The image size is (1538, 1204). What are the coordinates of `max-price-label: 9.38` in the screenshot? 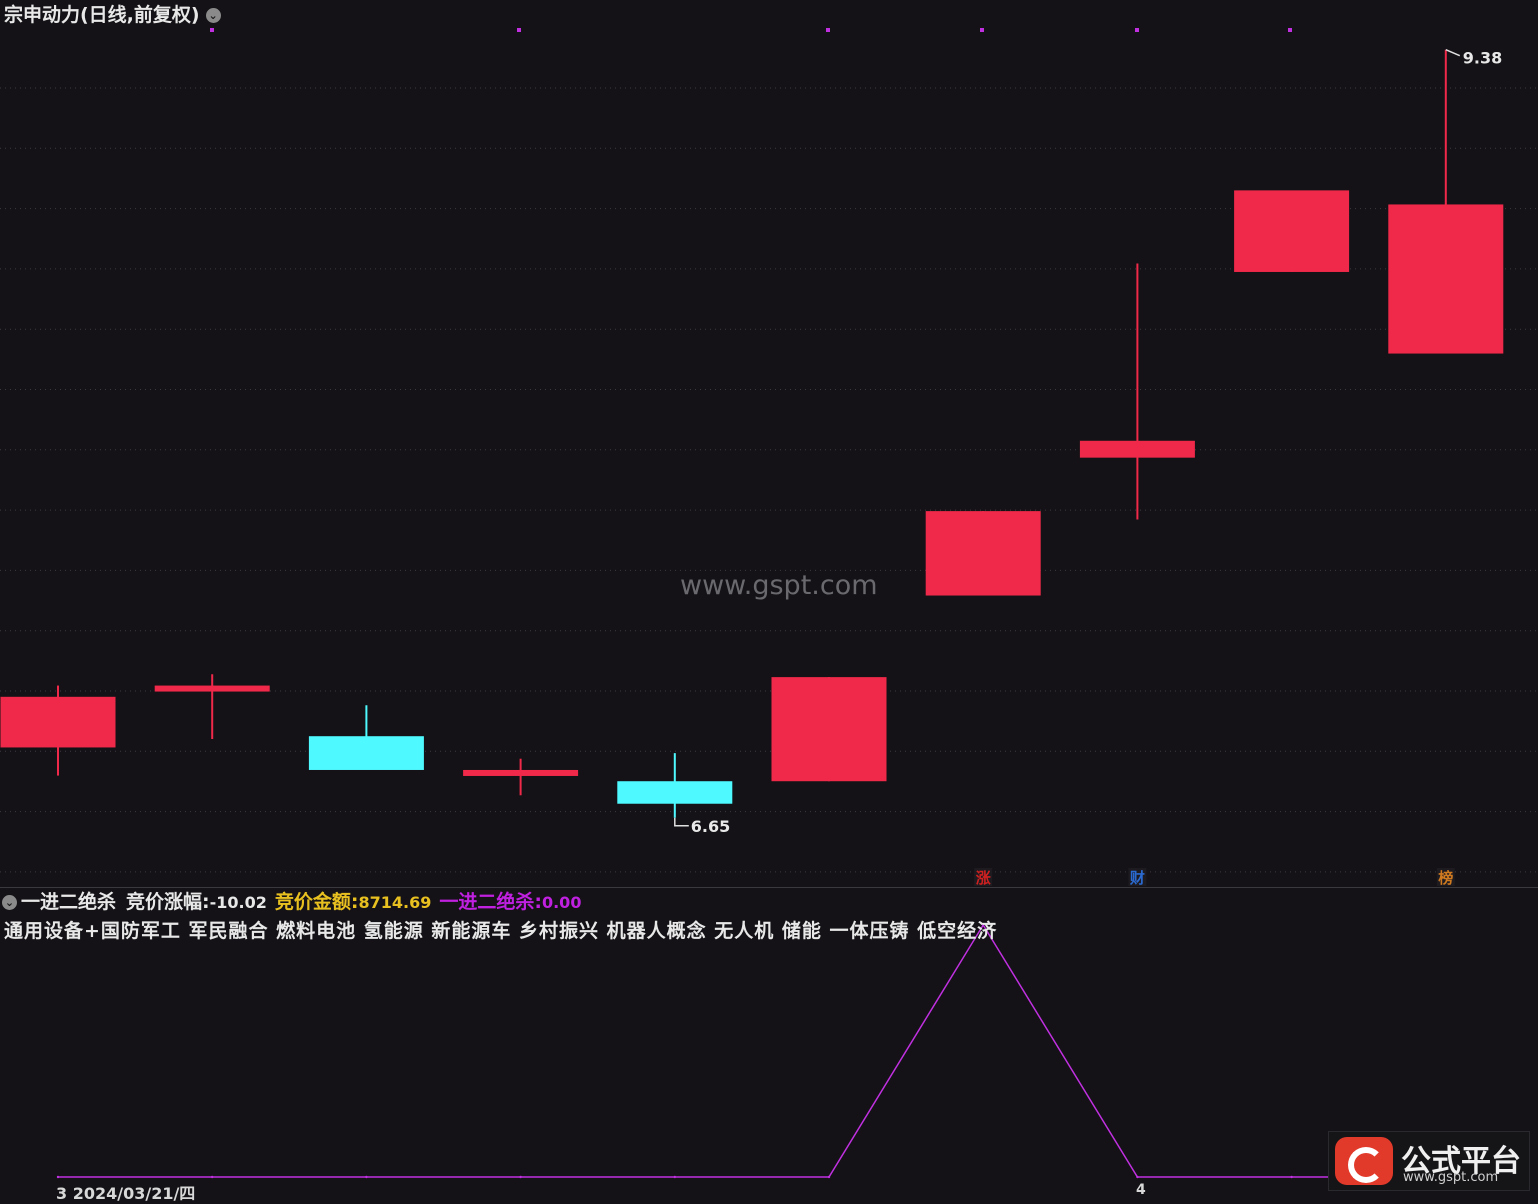 It's located at (1482, 58).